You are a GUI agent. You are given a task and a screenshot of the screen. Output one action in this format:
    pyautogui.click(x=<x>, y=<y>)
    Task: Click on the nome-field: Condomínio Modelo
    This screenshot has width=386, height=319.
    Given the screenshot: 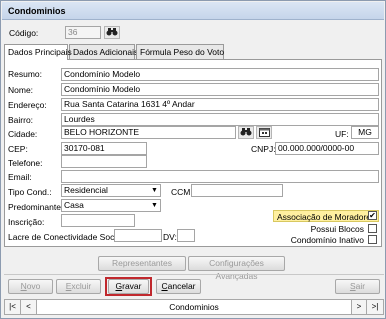 What is the action you would take?
    pyautogui.click(x=220, y=89)
    